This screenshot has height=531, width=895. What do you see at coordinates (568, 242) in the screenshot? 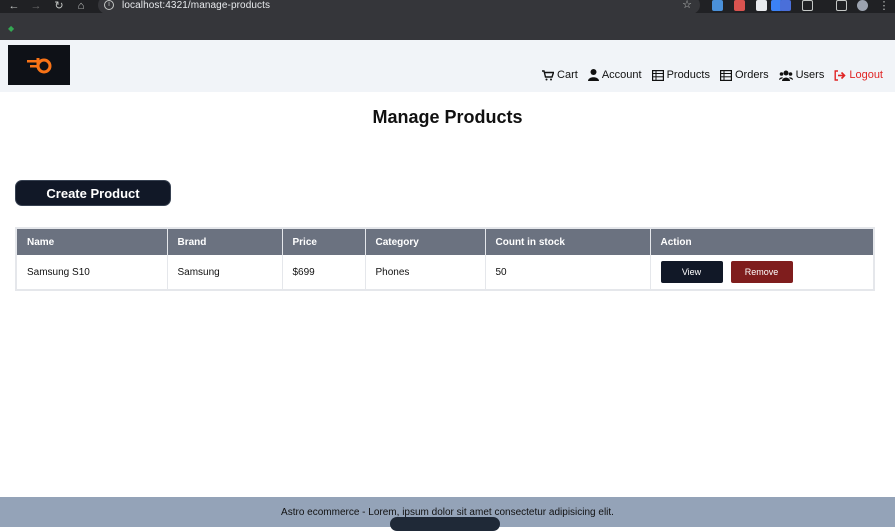
I see `column-header-count: Count in stock` at bounding box center [568, 242].